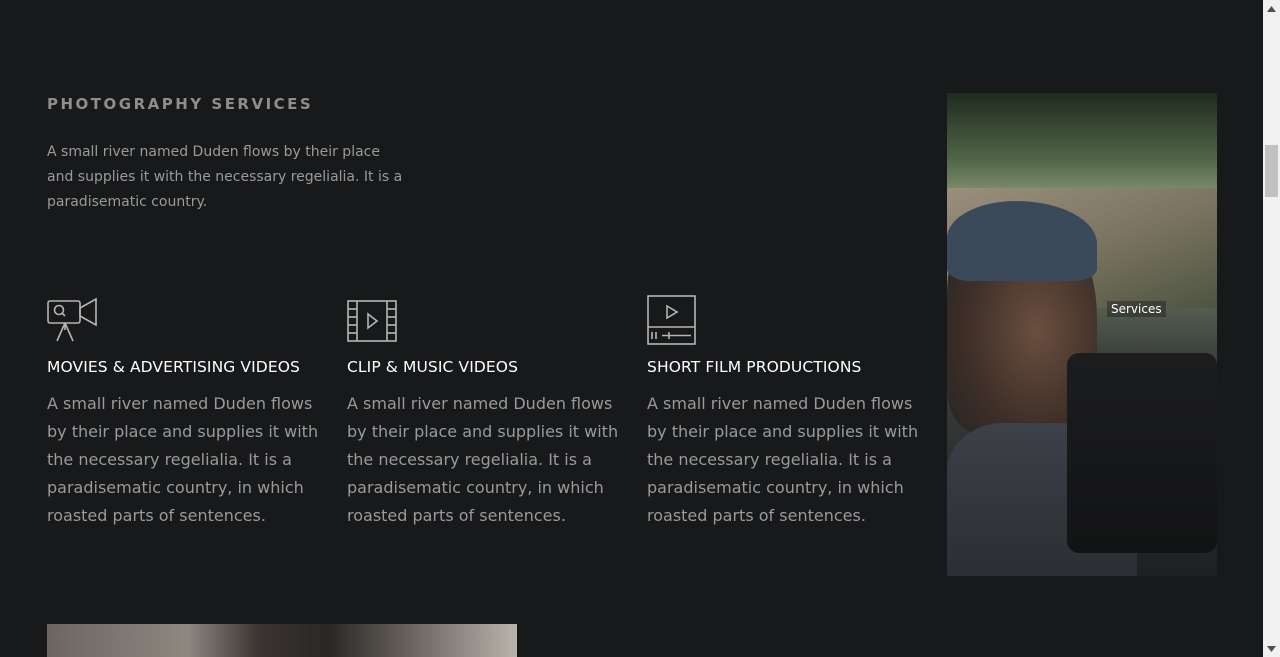  What do you see at coordinates (1271, 648) in the screenshot?
I see `scroll-down-icon` at bounding box center [1271, 648].